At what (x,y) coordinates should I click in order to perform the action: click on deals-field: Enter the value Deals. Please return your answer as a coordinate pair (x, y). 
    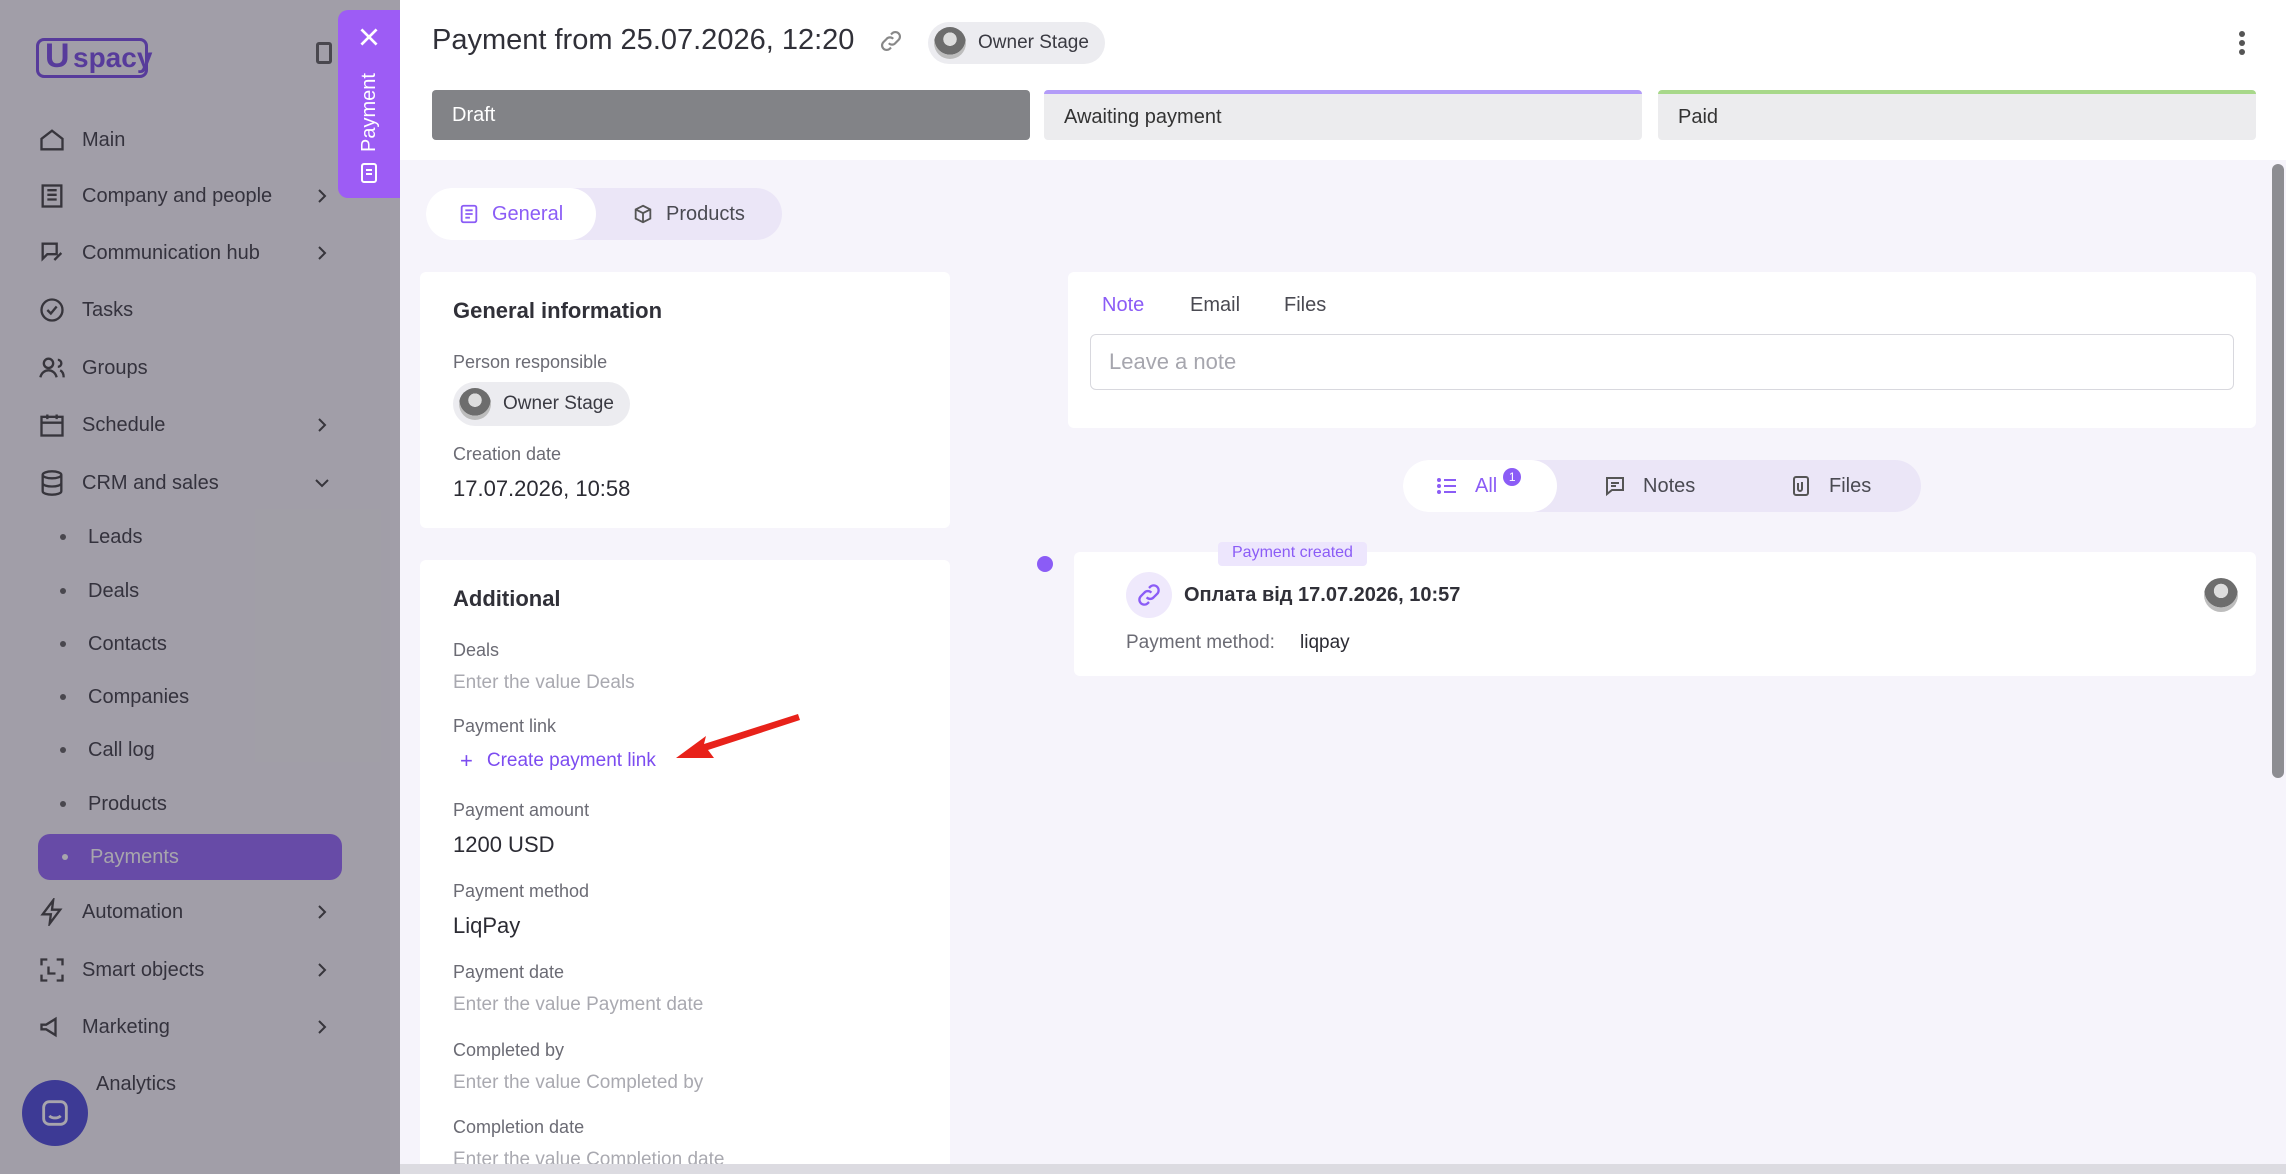
    Looking at the image, I should click on (544, 683).